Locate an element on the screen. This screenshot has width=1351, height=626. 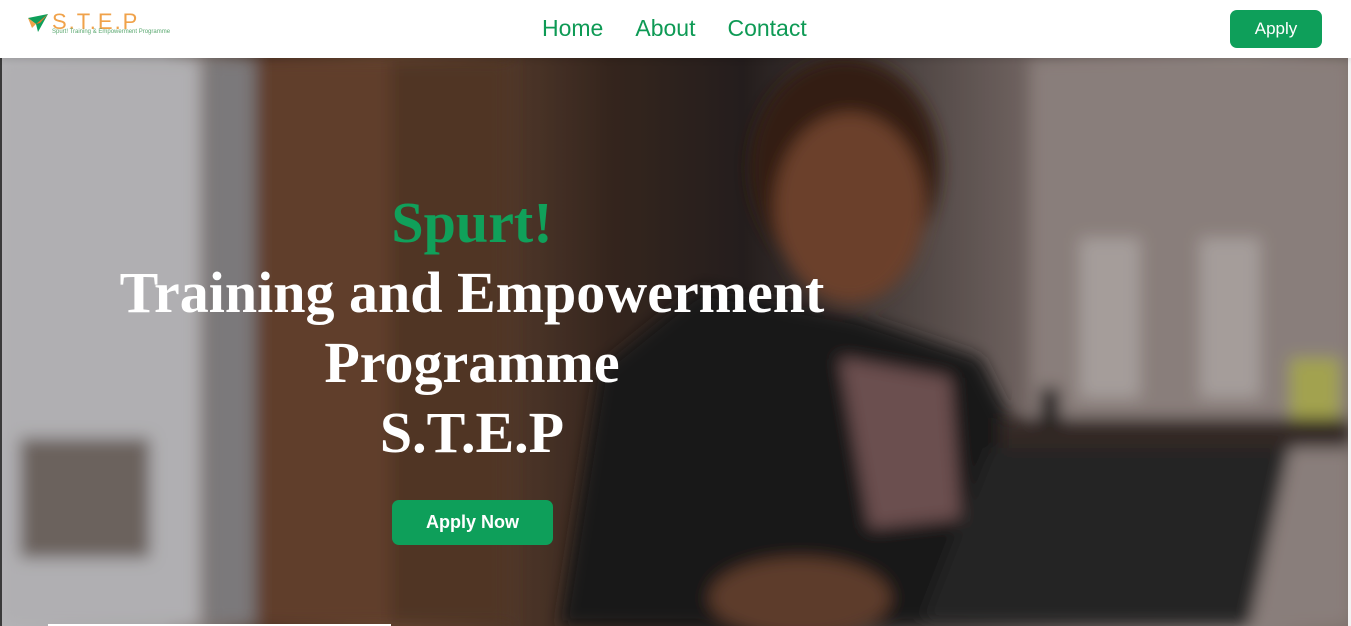
hero-title-line-1: Training and Empowerment is located at coordinates (472, 292).